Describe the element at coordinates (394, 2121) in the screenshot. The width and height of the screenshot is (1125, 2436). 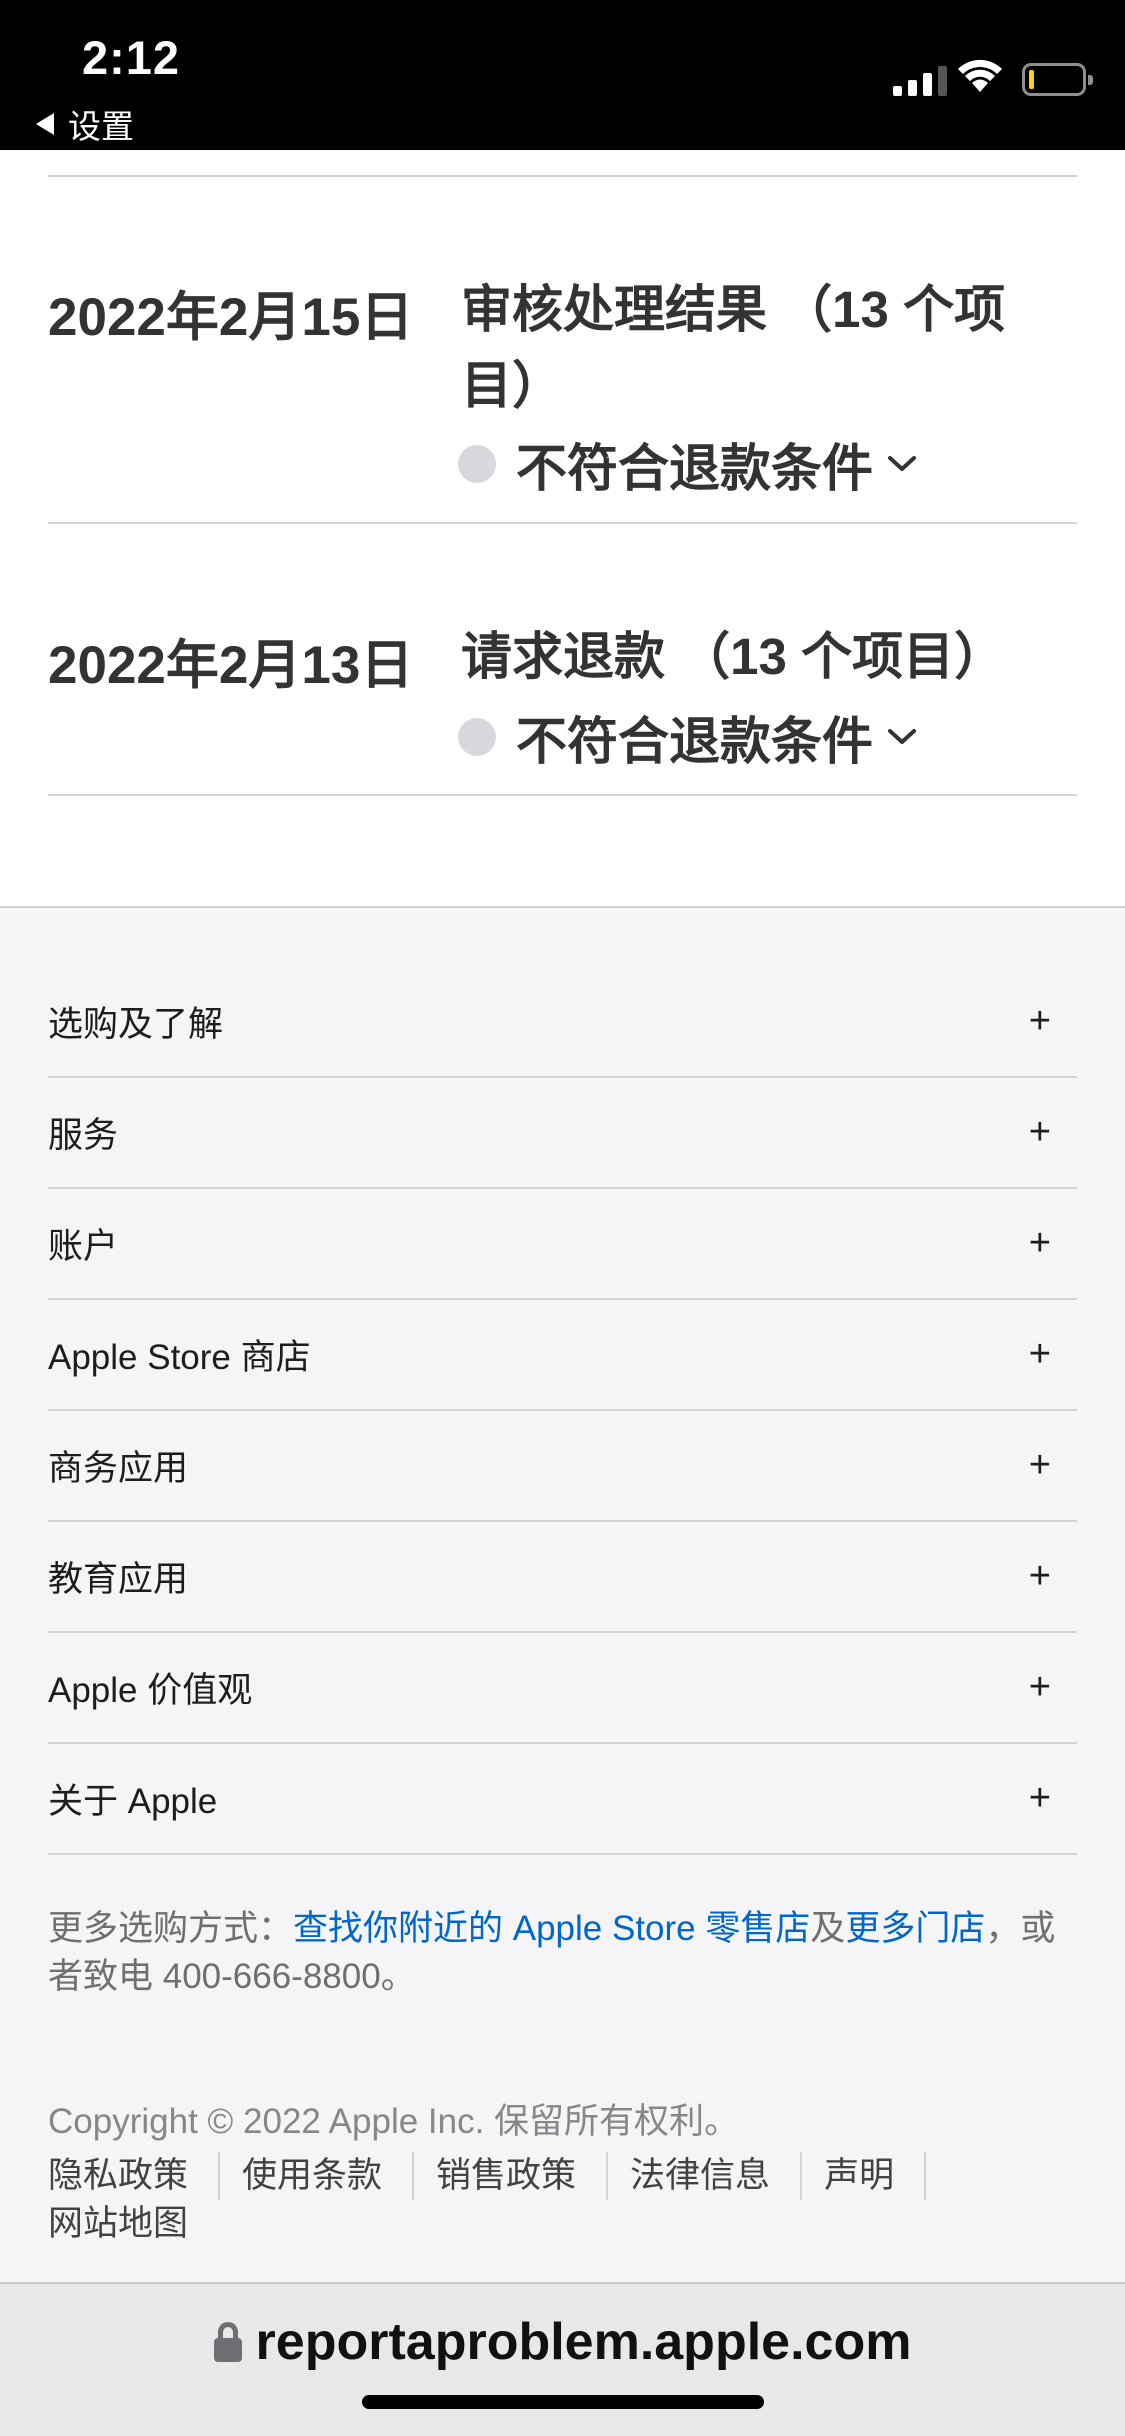
I see `copyright: Copyright © 2022 Apple Inc. 保留所有权利。` at that location.